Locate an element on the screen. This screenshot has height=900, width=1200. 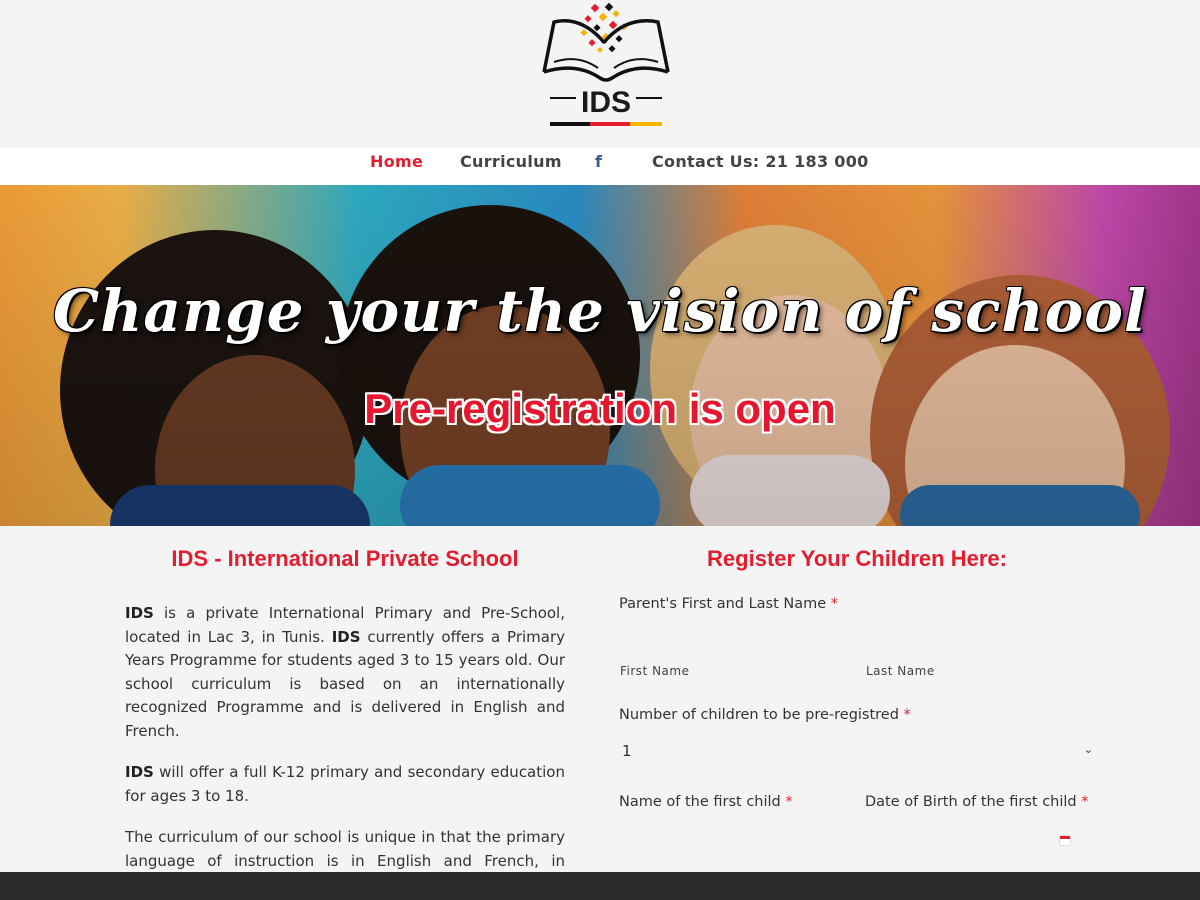
main-nav: Home Curriculum f Contact Us: 21 183 000 is located at coordinates (600, 166).